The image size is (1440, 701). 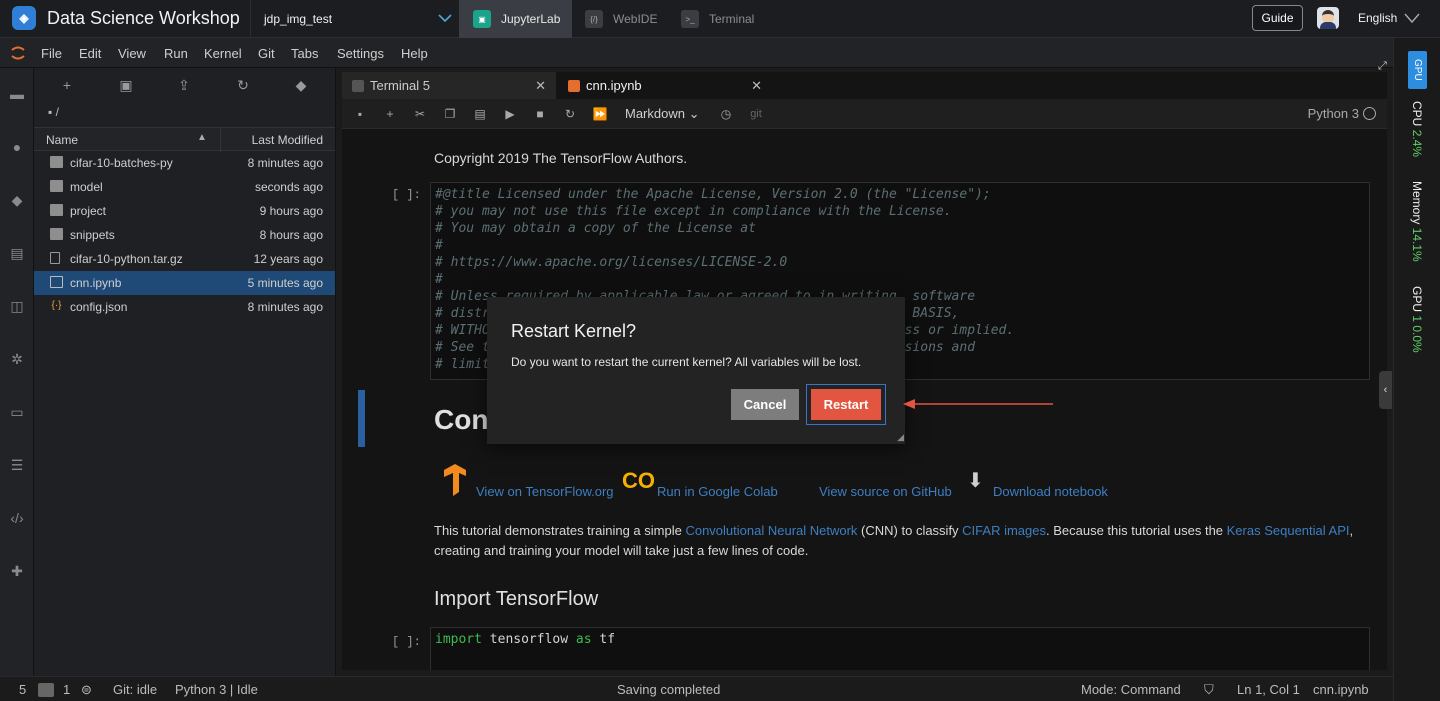 What do you see at coordinates (223, 53) in the screenshot?
I see `menu-kernel: Kernel` at bounding box center [223, 53].